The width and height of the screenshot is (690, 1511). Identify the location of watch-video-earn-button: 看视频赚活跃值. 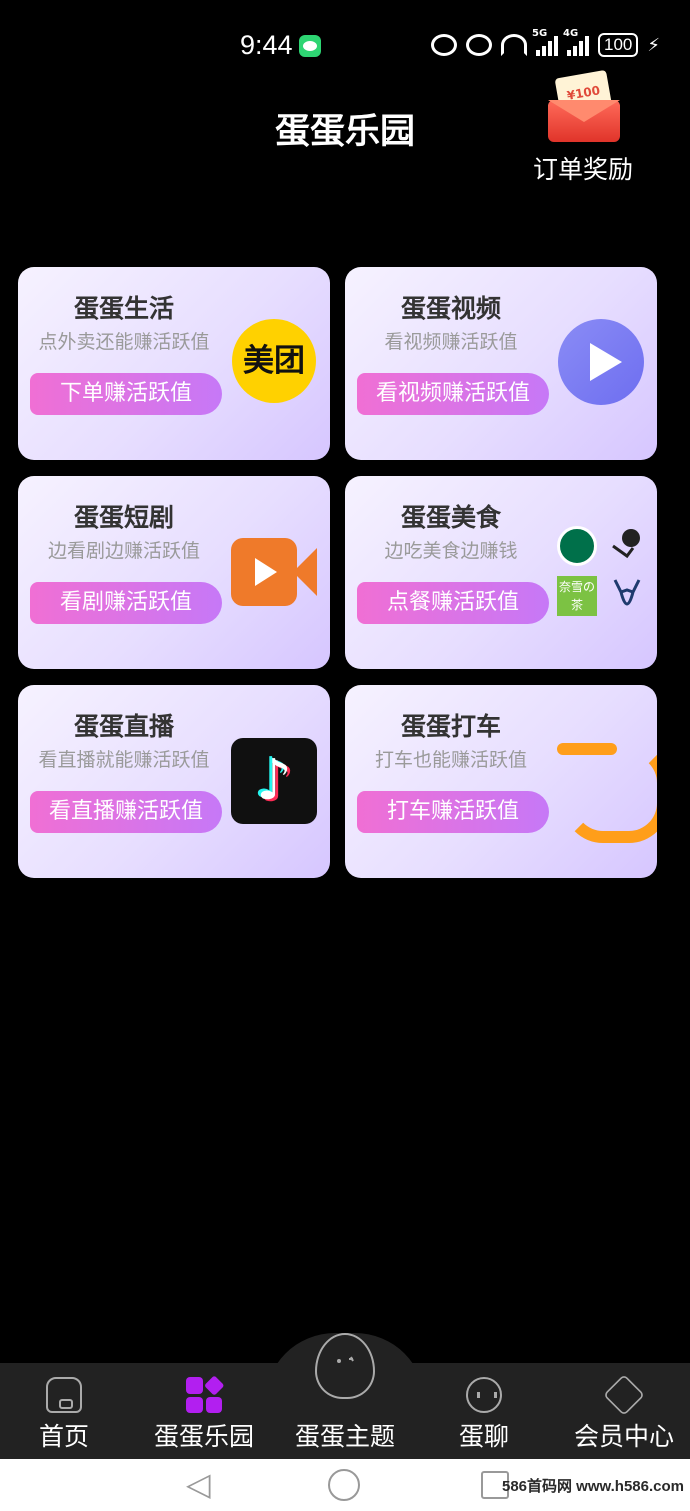
(453, 394).